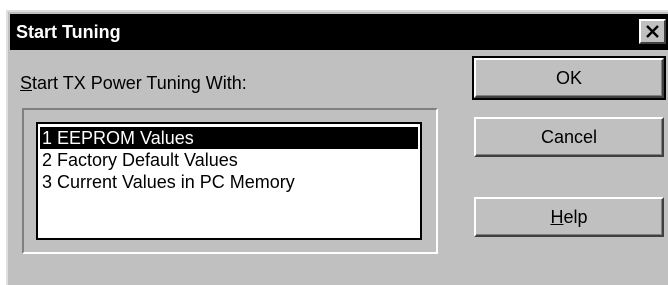 The image size is (668, 285). Describe the element at coordinates (229, 138) in the screenshot. I see `list-item-eeprom-values: 1 EEPROM Values` at that location.